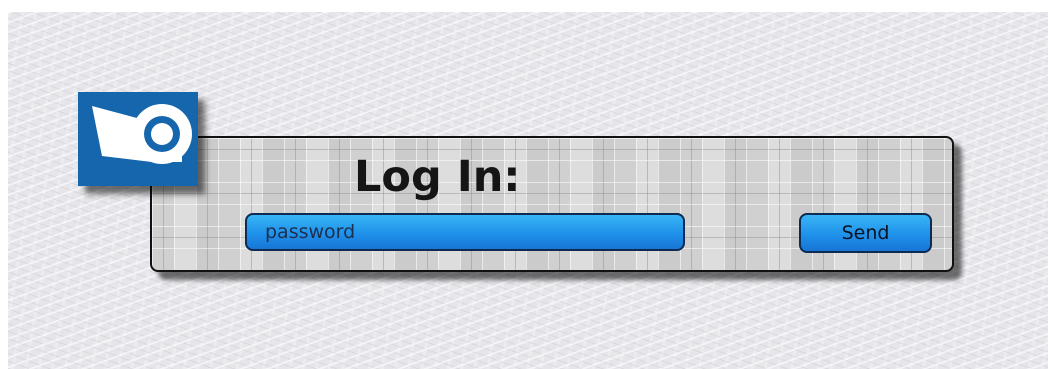 Image resolution: width=1048 pixels, height=369 pixels. What do you see at coordinates (437, 177) in the screenshot?
I see `login-title: Log In:` at bounding box center [437, 177].